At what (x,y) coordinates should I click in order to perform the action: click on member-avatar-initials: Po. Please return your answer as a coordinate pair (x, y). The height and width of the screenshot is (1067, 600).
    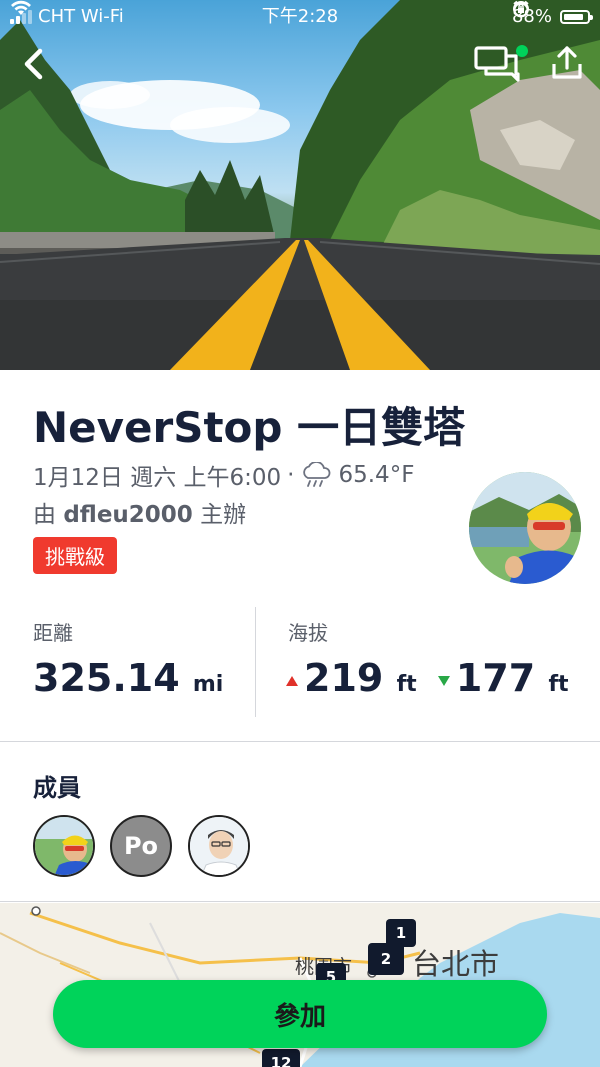
    Looking at the image, I should click on (141, 846).